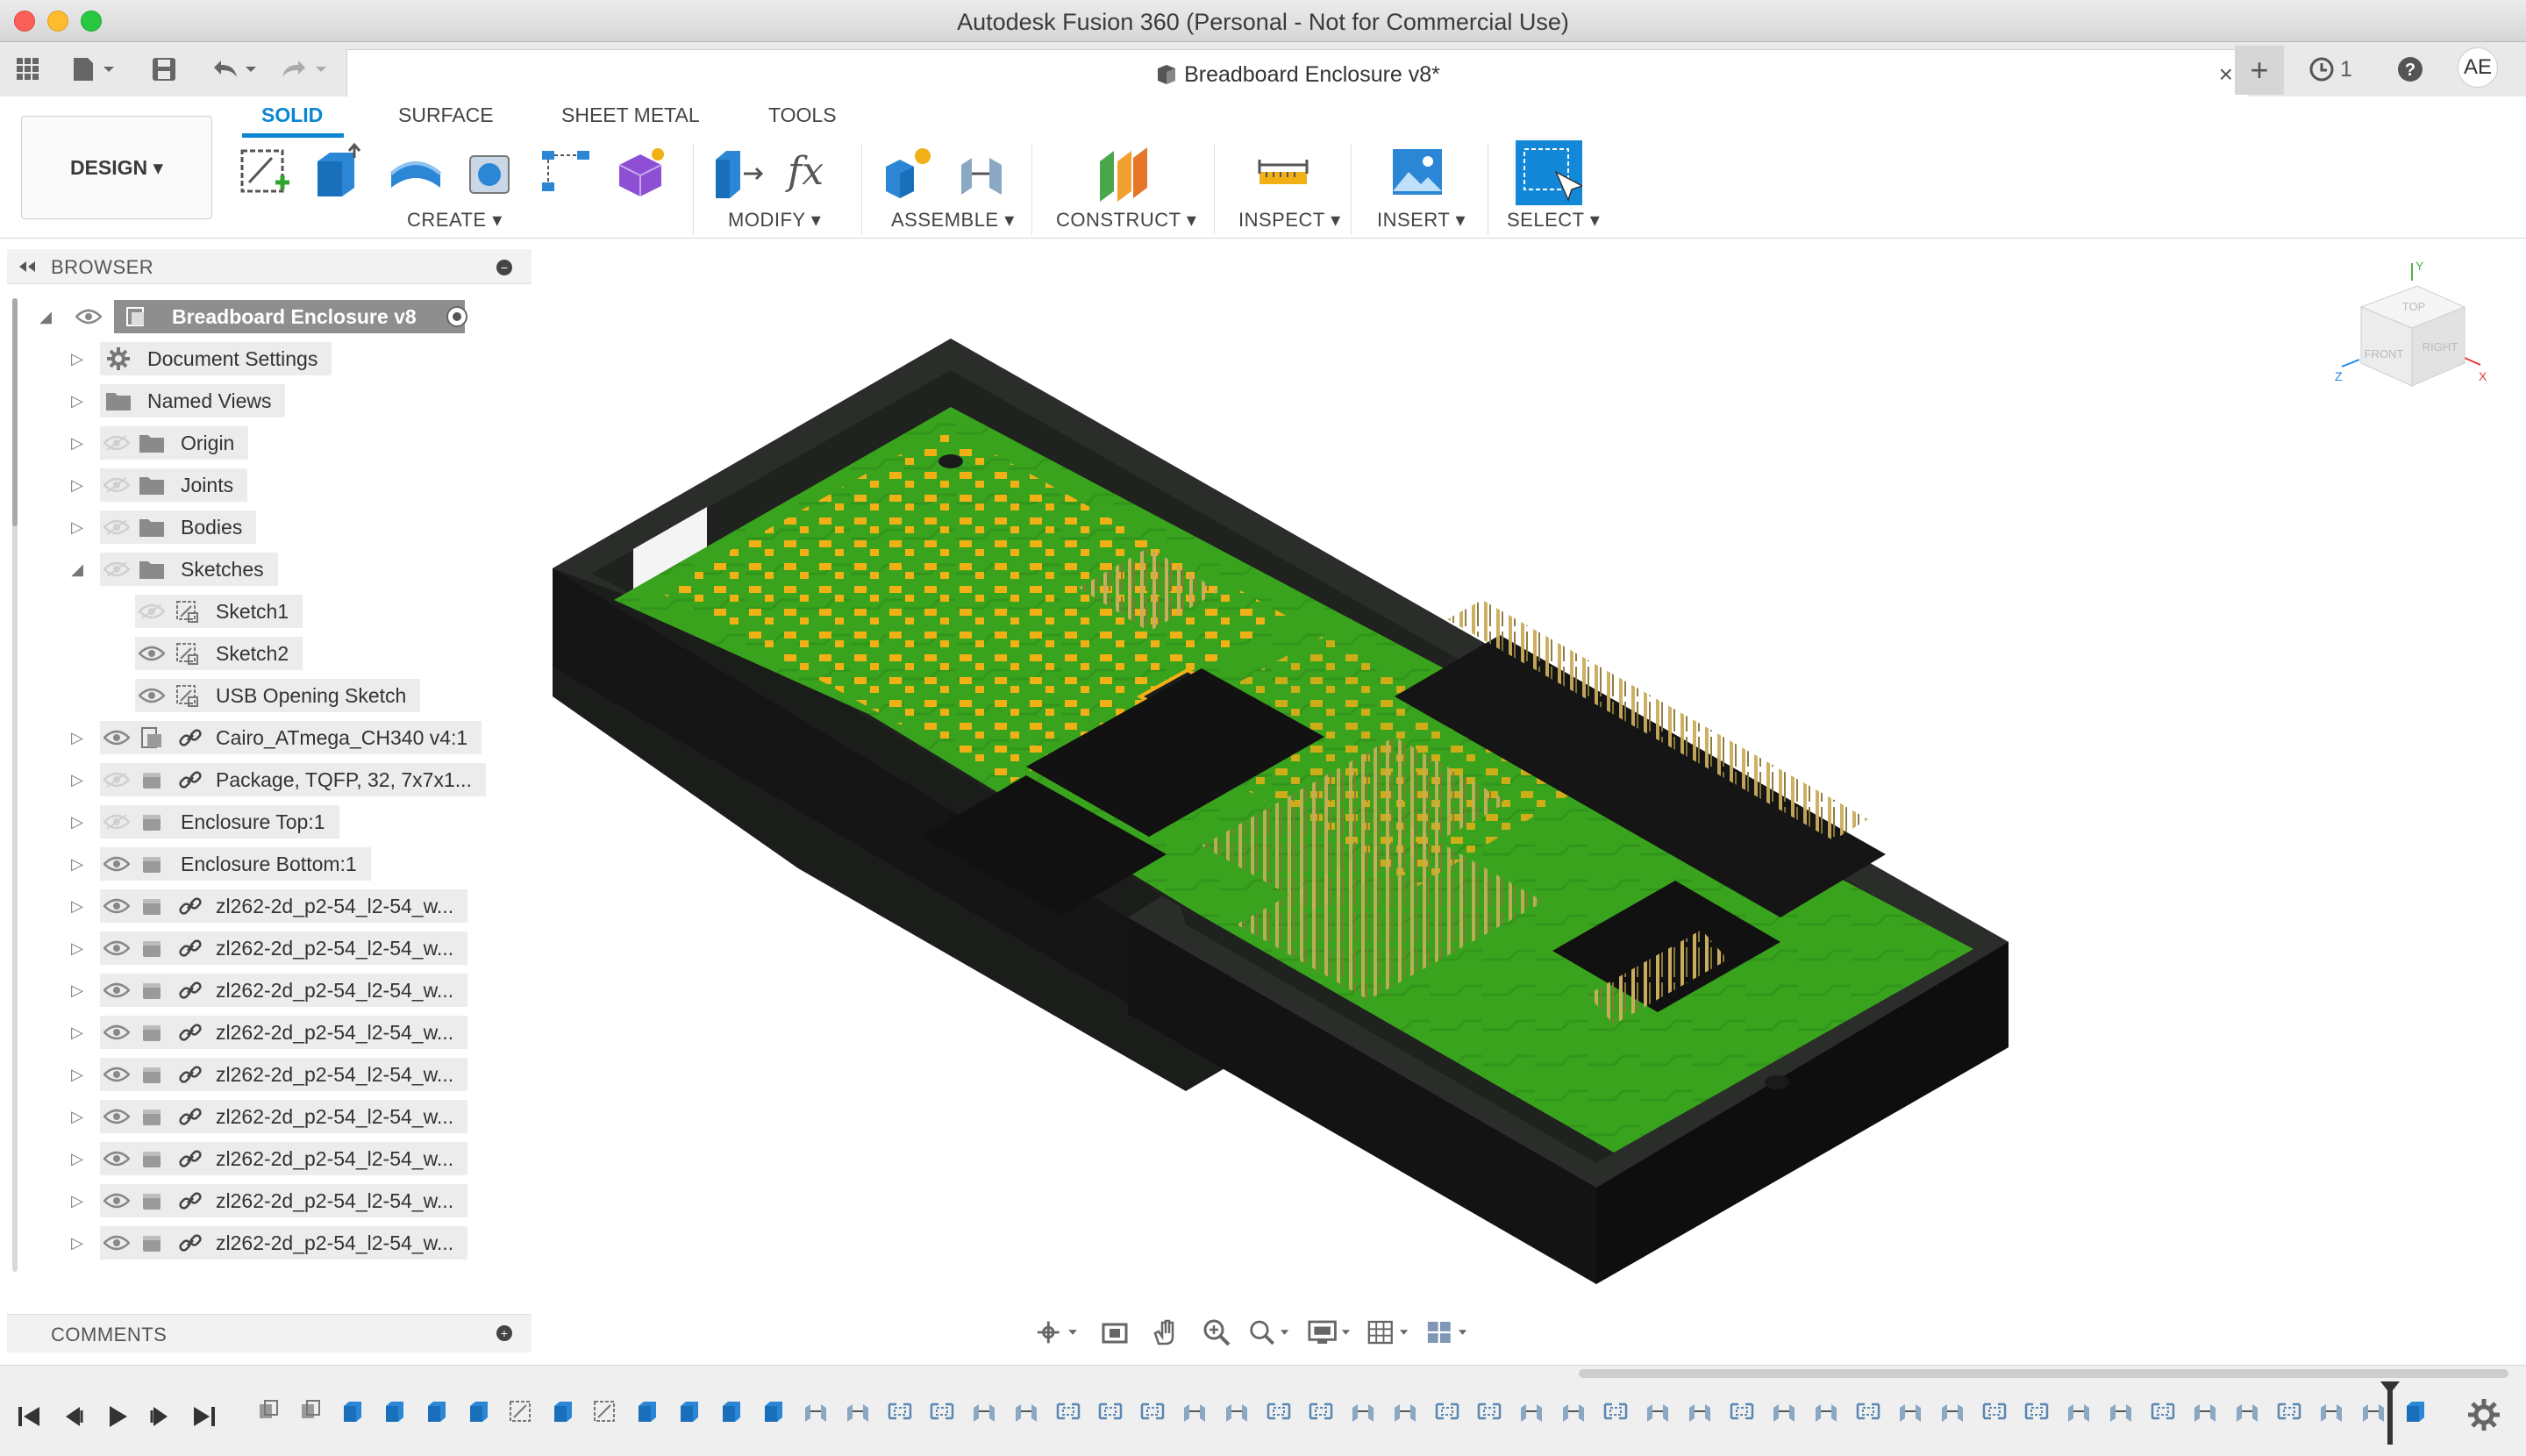  Describe the element at coordinates (219, 822) in the screenshot. I see `tree-item-pill: Enclosure Top:1` at that location.